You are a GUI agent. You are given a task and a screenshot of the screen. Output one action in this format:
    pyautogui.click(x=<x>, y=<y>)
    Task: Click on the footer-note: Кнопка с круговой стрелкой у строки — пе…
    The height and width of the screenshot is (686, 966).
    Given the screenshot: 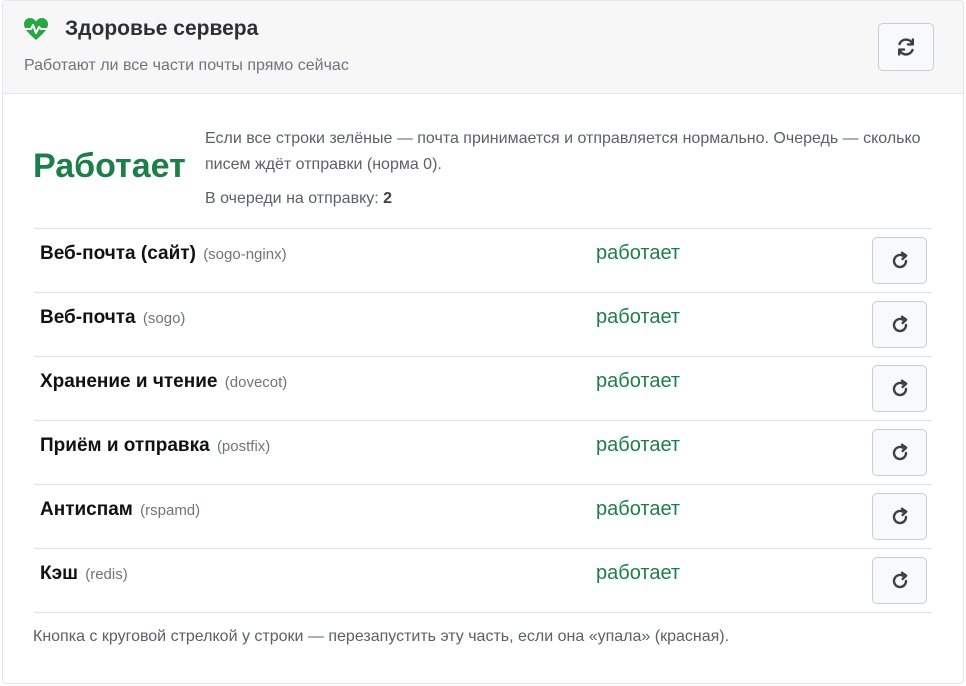 What is the action you would take?
    pyautogui.click(x=381, y=636)
    